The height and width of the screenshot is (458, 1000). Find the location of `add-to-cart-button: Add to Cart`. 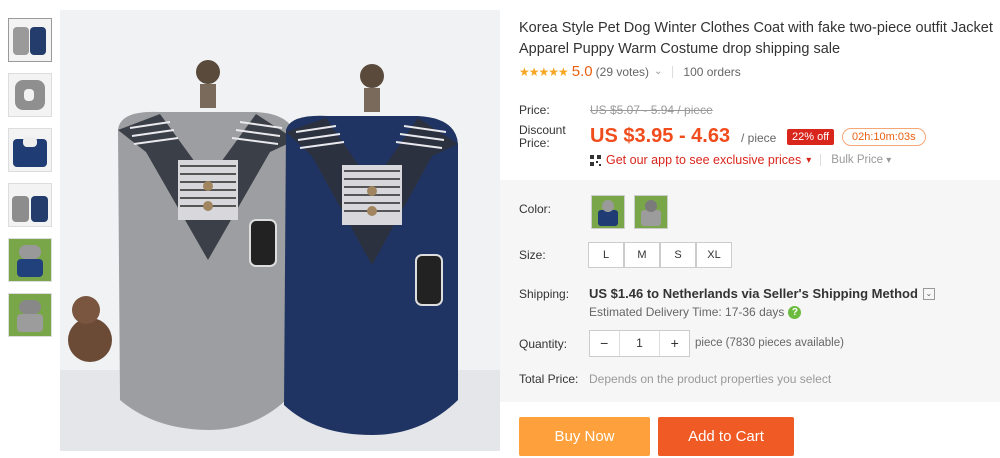

add-to-cart-button: Add to Cart is located at coordinates (726, 436).